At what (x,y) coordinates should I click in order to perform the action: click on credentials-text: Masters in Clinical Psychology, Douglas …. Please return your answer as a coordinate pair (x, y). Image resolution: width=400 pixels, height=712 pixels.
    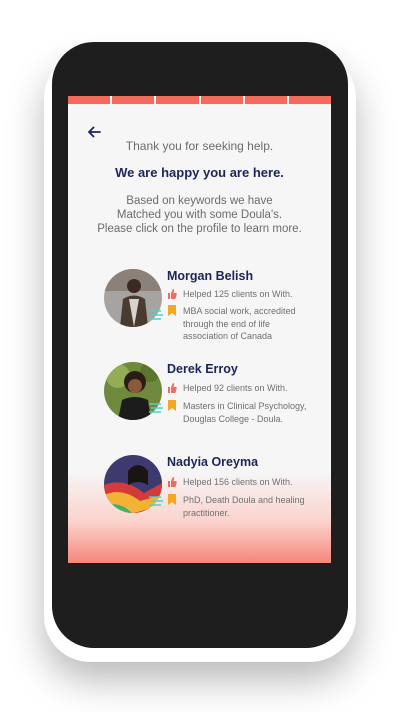
    Looking at the image, I should click on (245, 412).